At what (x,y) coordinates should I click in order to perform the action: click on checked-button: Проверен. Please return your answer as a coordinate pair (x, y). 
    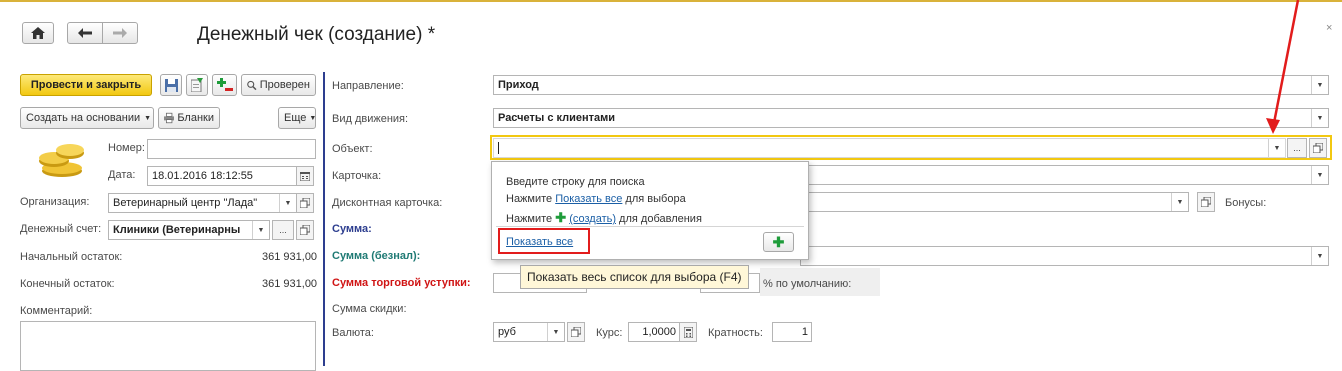
    Looking at the image, I should click on (278, 85).